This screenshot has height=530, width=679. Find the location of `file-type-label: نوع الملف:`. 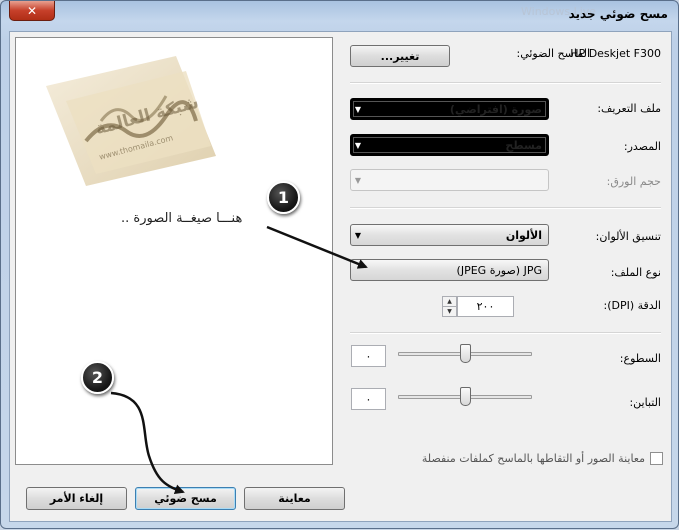

file-type-label: نوع الملف: is located at coordinates (635, 272).